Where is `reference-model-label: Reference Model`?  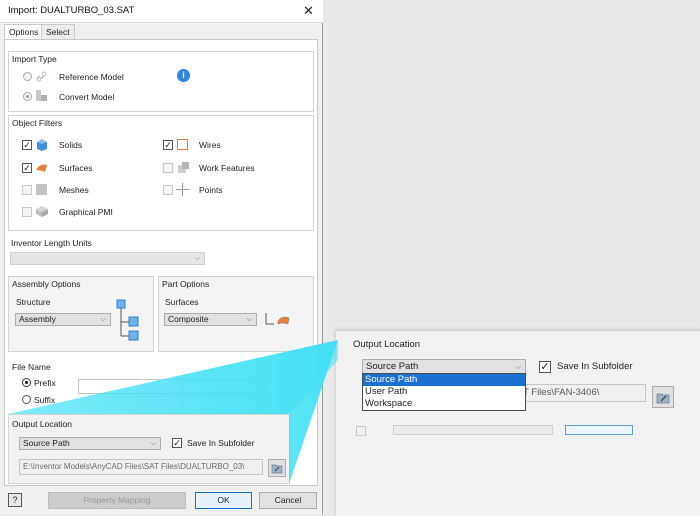 reference-model-label: Reference Model is located at coordinates (91, 77).